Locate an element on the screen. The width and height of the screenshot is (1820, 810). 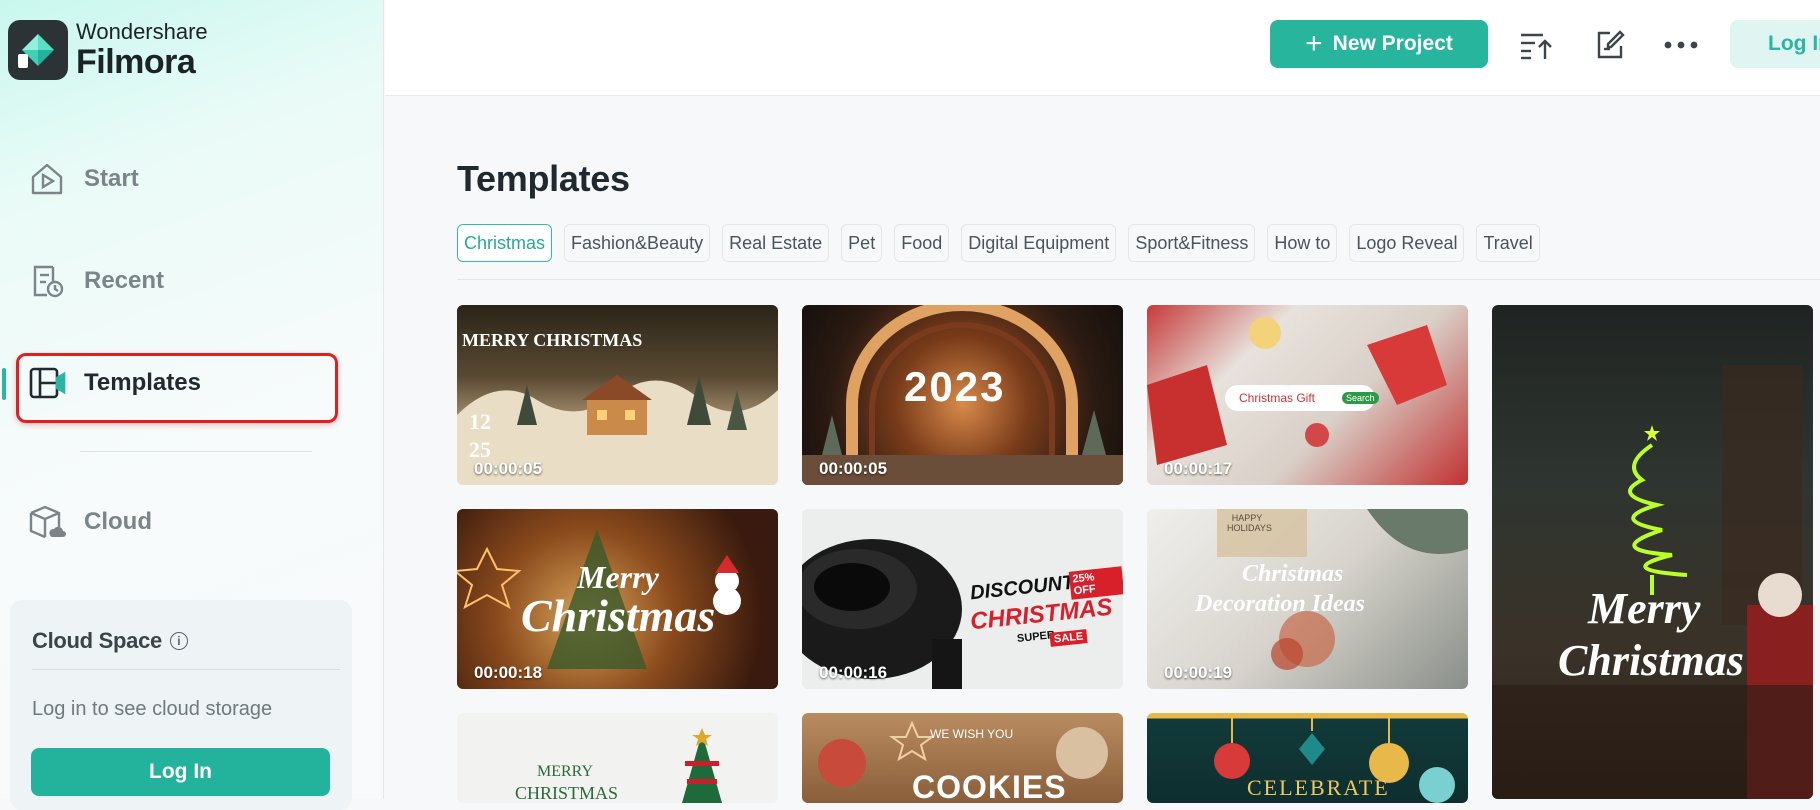
tab-pet: Pet is located at coordinates (862, 243).